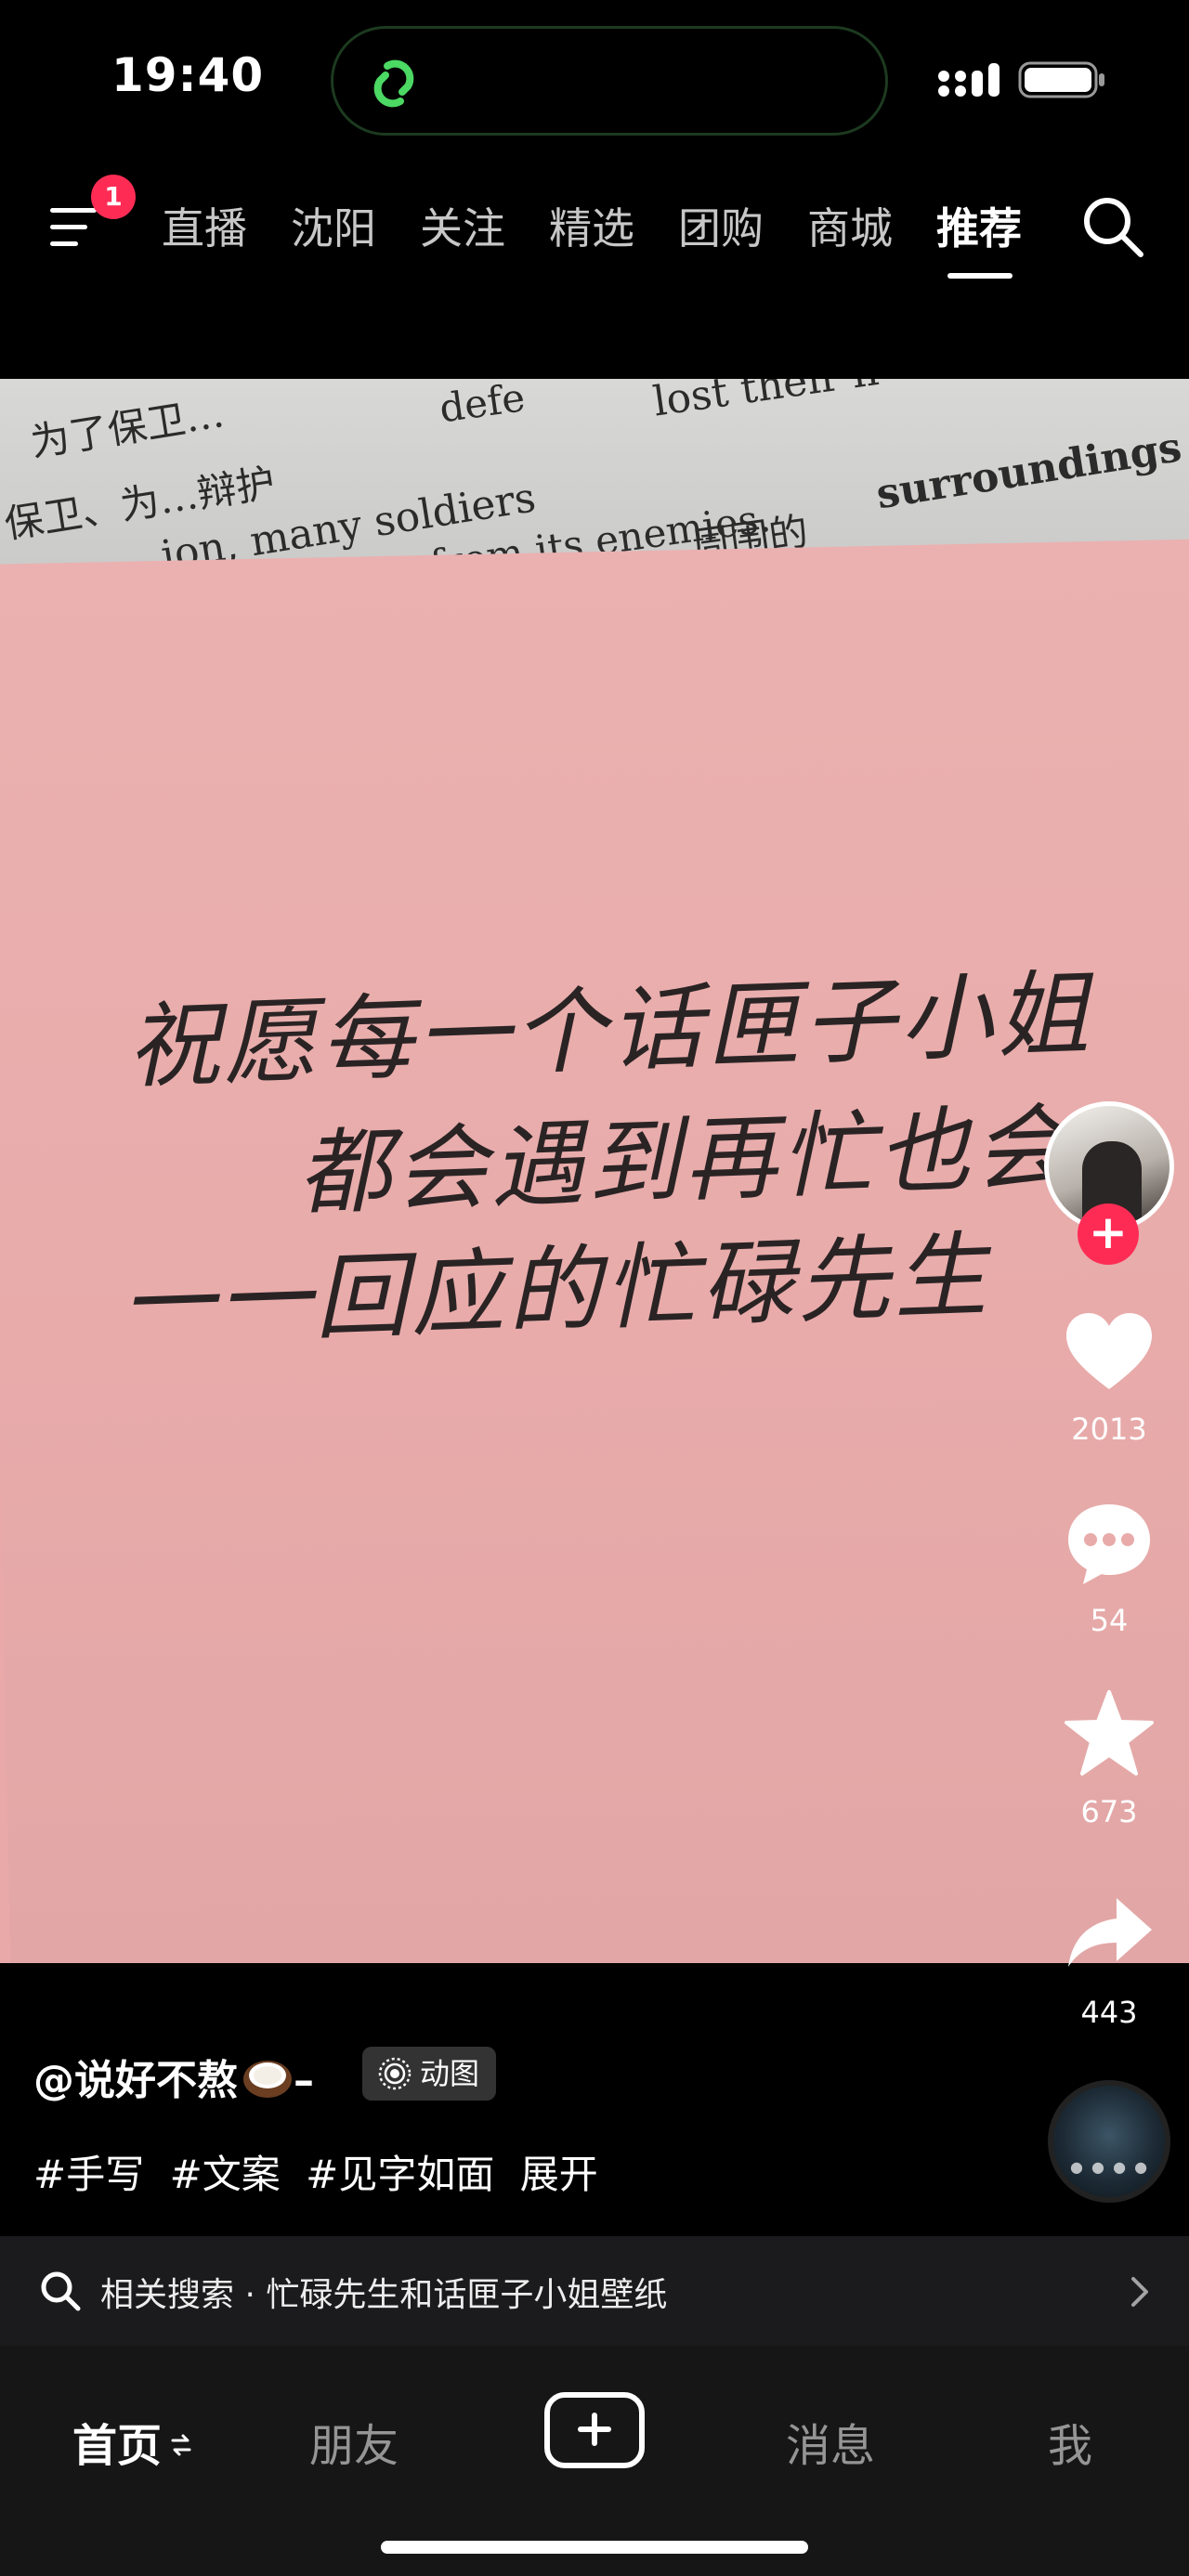 The width and height of the screenshot is (1189, 2576). What do you see at coordinates (88, 2174) in the screenshot?
I see `hashtag-link: #手写` at bounding box center [88, 2174].